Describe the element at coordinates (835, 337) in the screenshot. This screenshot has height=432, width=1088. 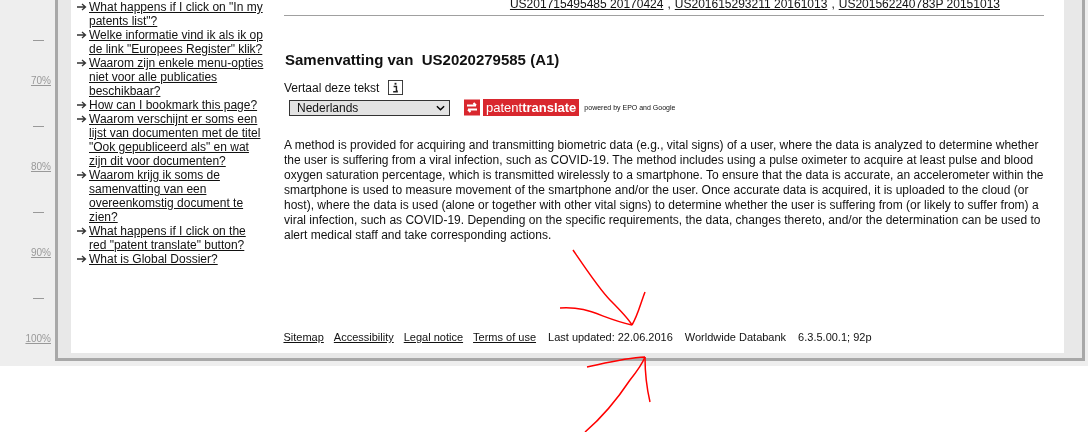
I see `footer-text: 6.3.5.00.1; 92p` at that location.